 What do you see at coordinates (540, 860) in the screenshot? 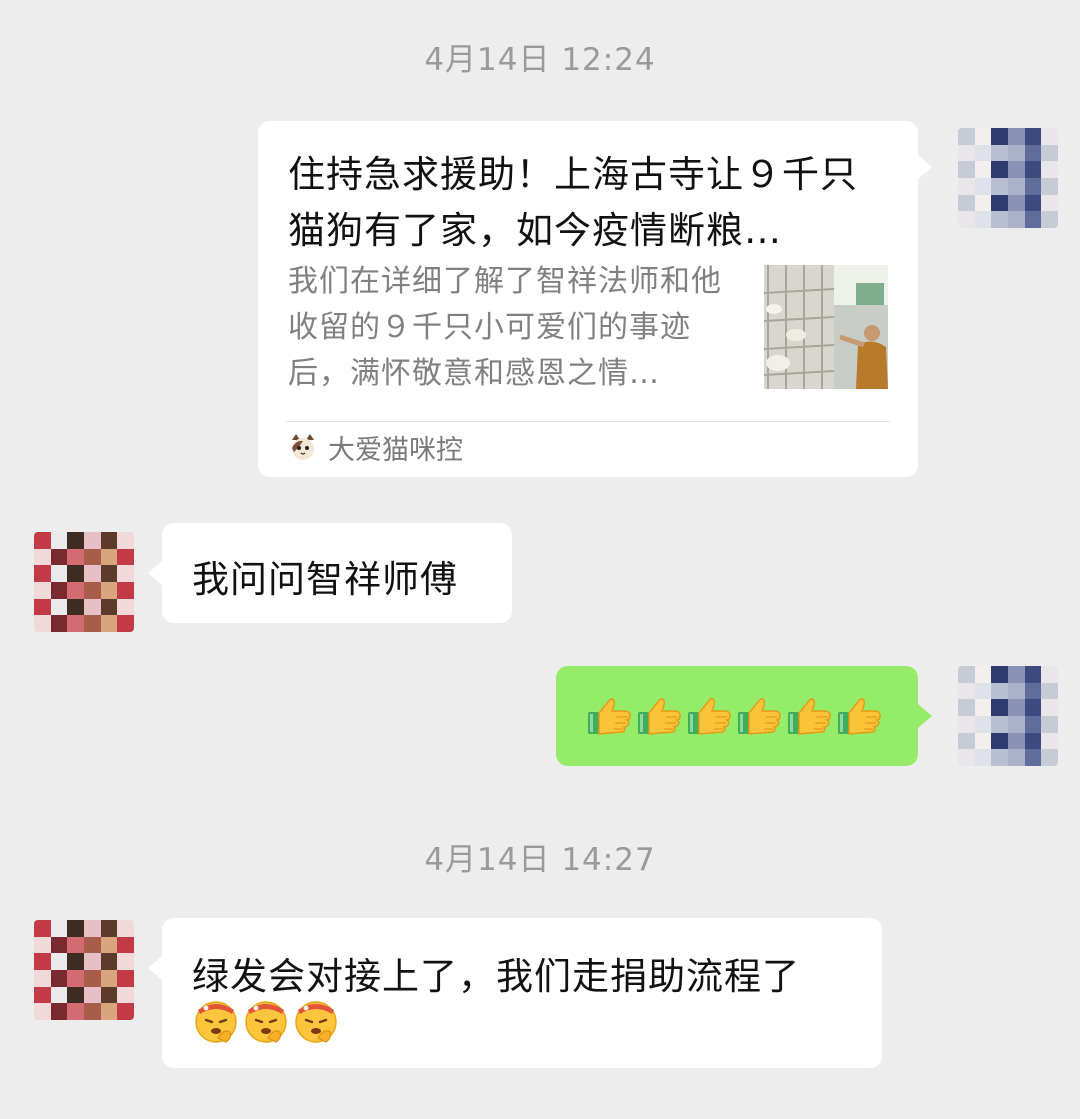
I see `timestamp: 4月14日 14:27` at bounding box center [540, 860].